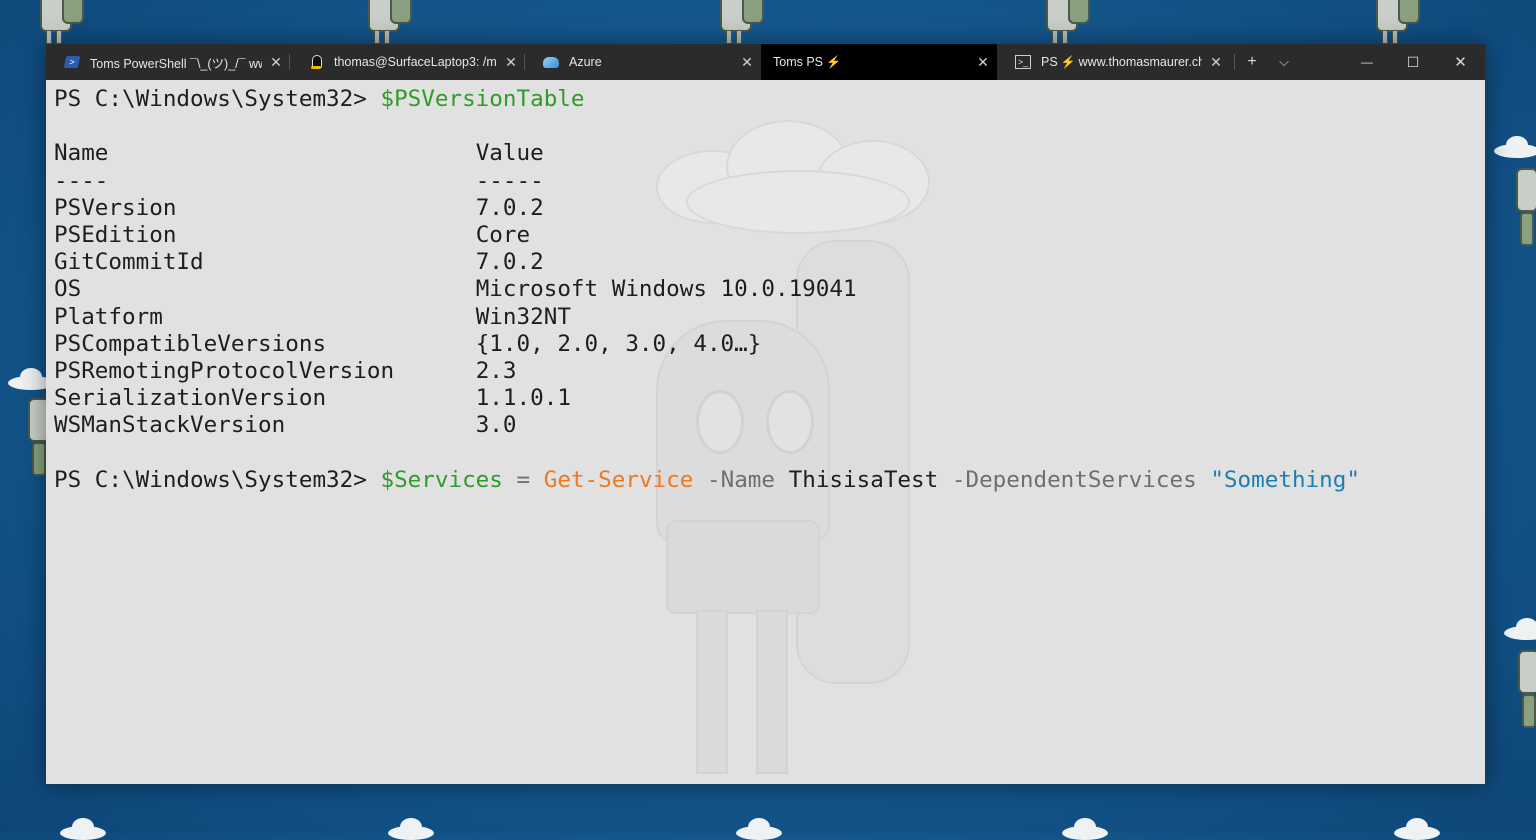  I want to click on cmdlet-name: Get-Service, so click(618, 479).